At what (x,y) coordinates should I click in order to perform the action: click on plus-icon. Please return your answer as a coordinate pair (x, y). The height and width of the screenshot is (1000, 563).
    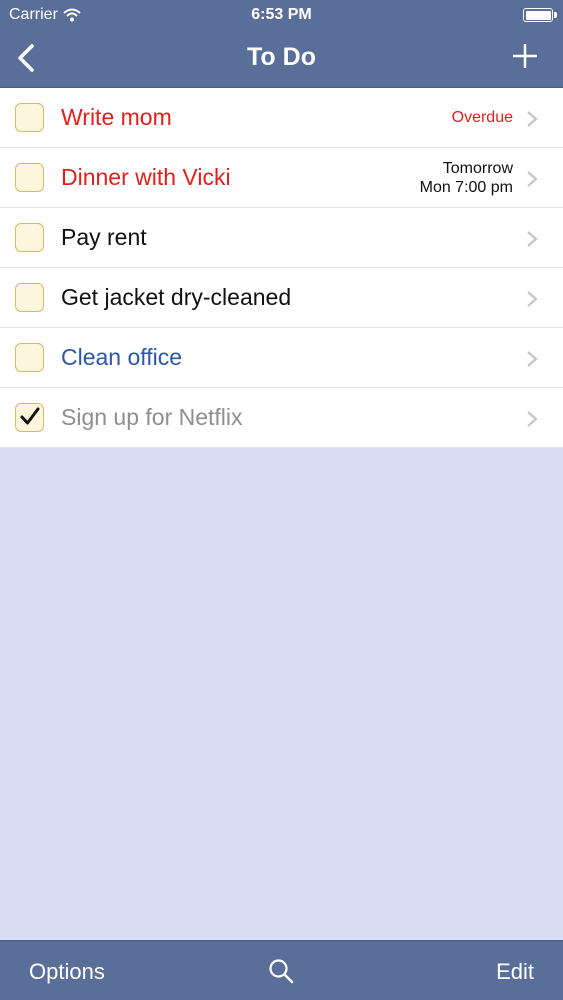
    Looking at the image, I should click on (525, 56).